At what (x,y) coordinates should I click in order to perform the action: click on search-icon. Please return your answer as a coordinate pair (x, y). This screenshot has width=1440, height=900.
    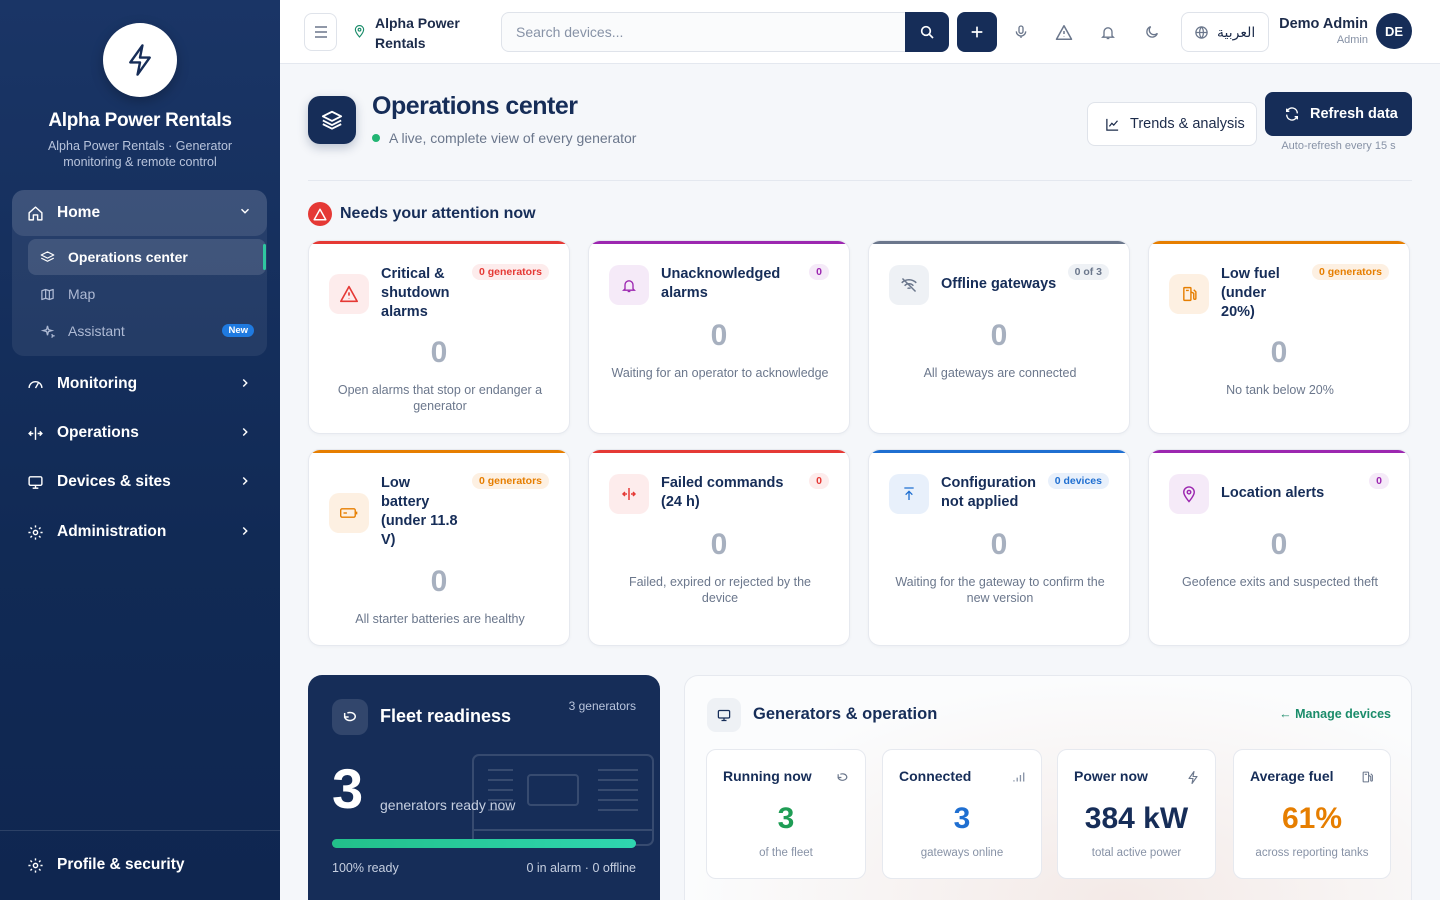
    Looking at the image, I should click on (927, 32).